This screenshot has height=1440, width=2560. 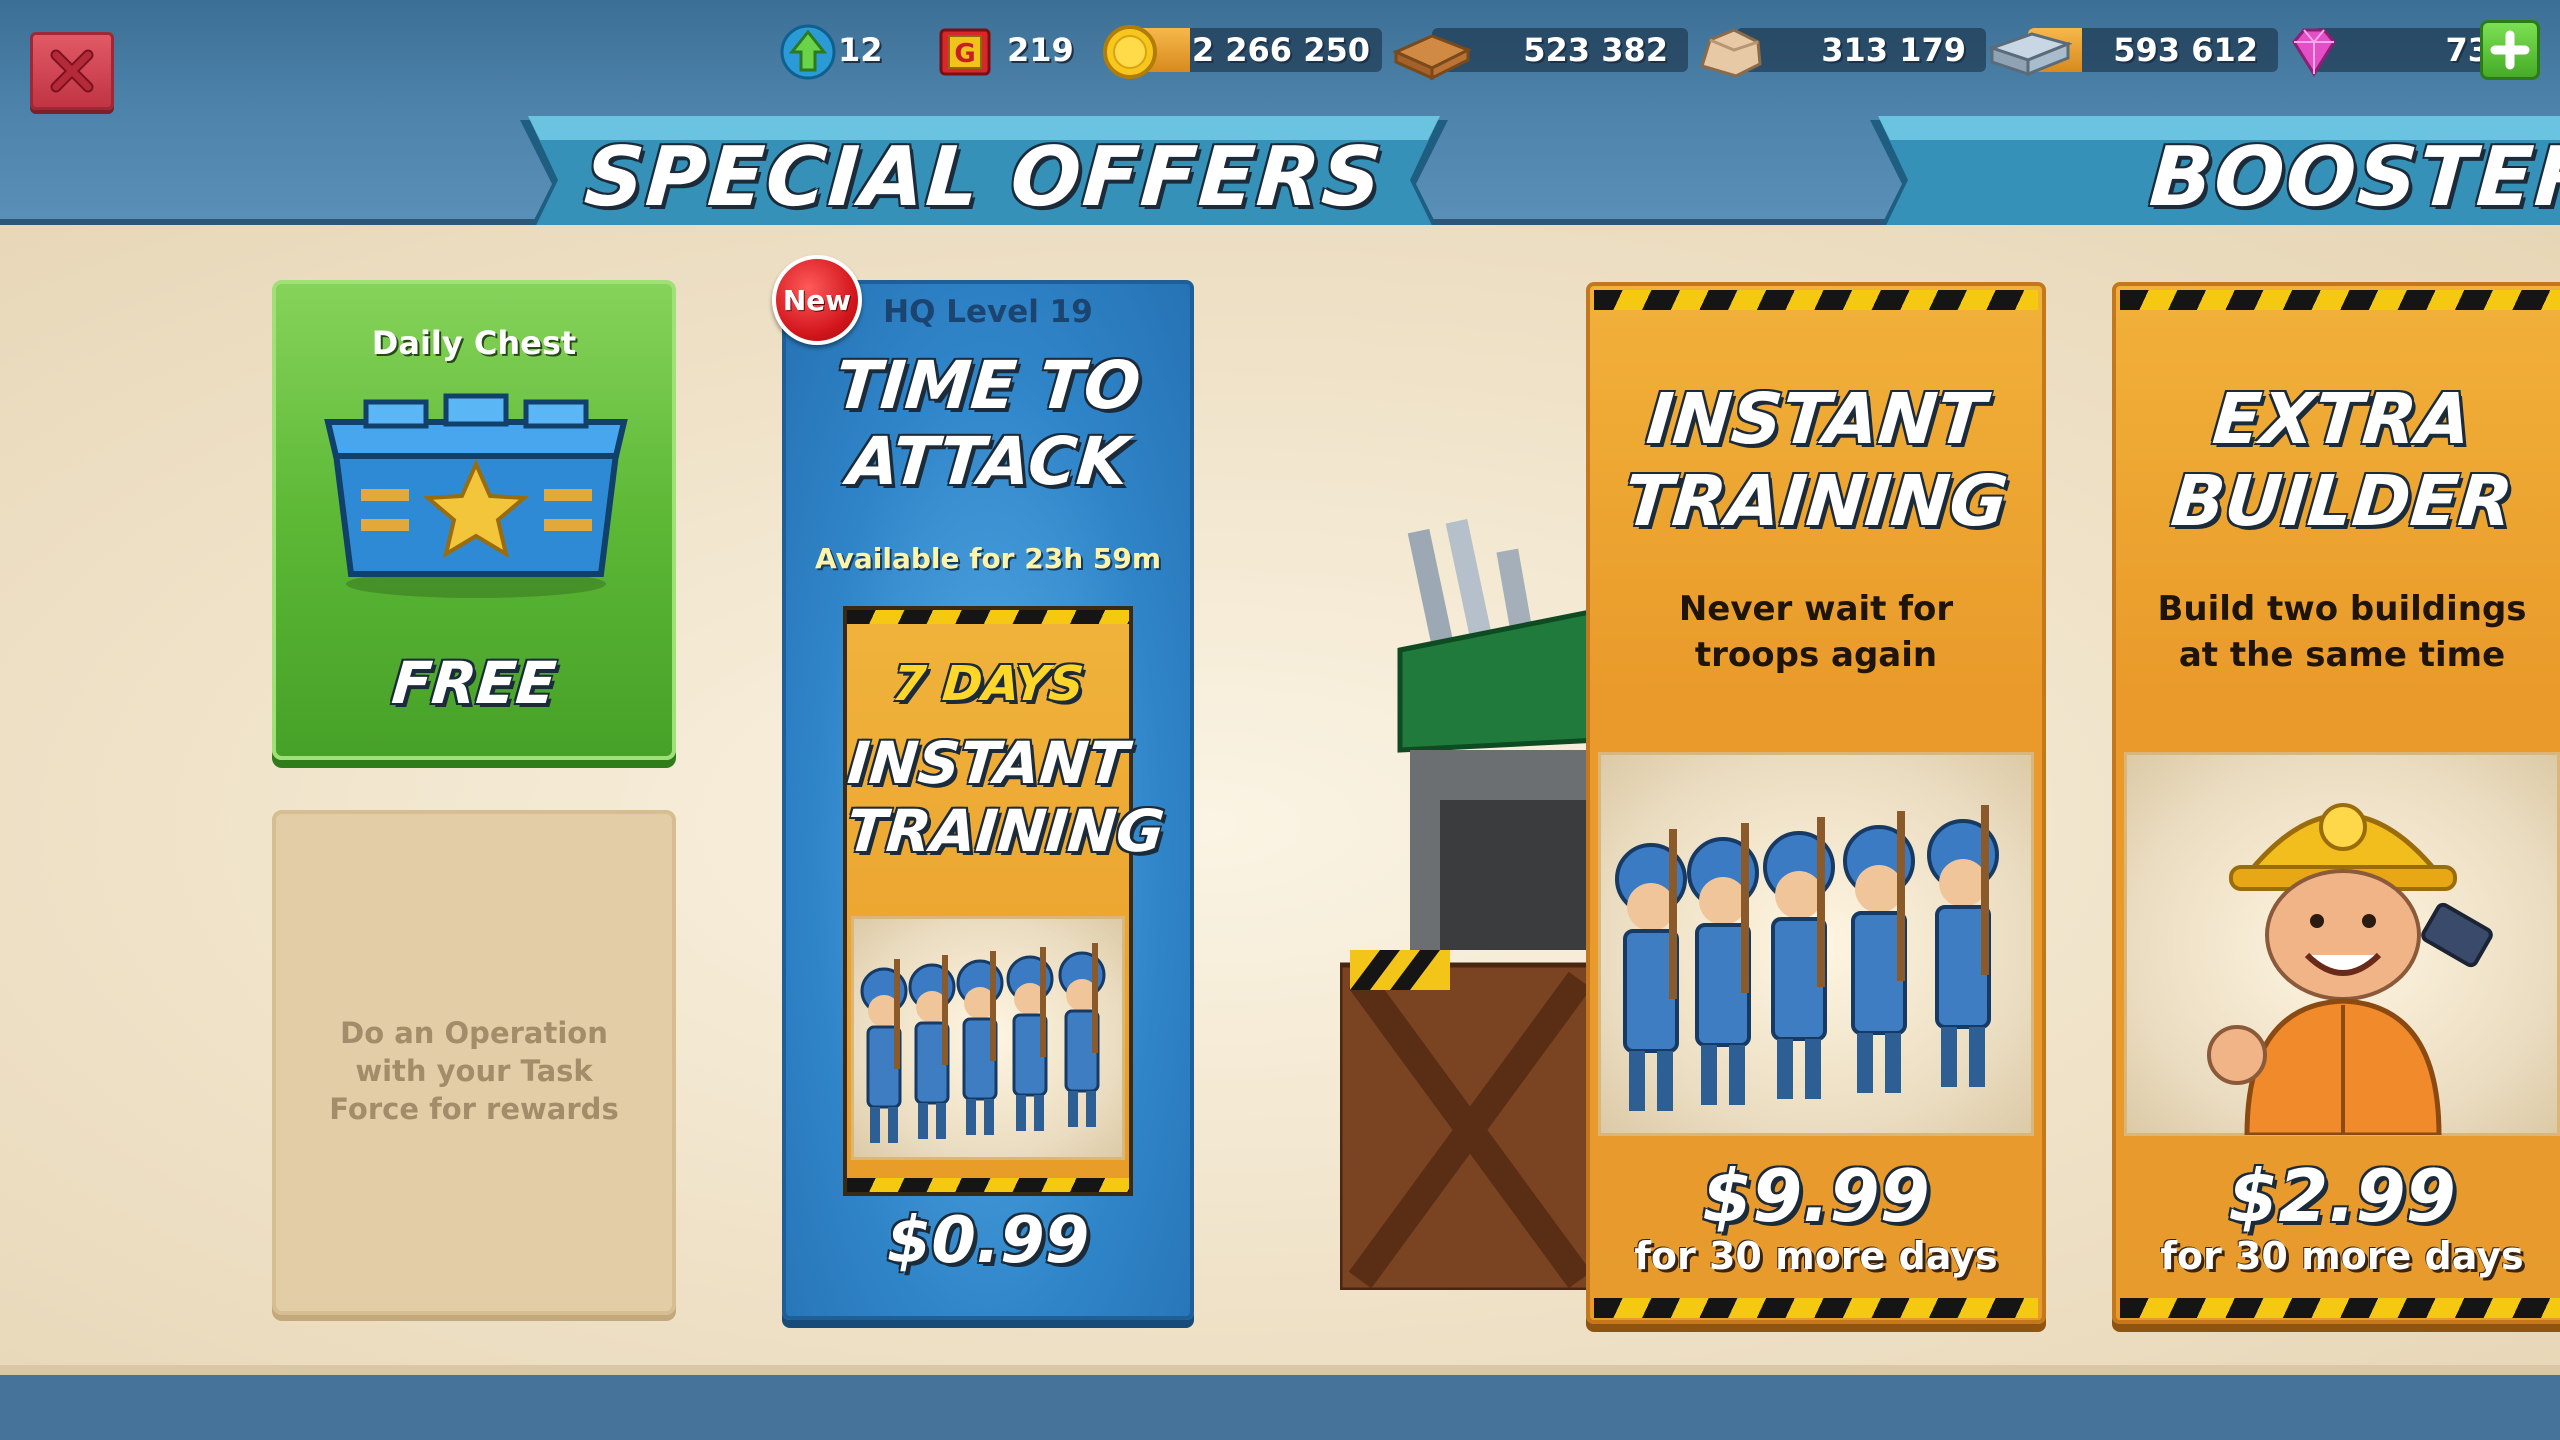 I want to click on availability-timer: Available for 23h 59m, so click(x=988, y=558).